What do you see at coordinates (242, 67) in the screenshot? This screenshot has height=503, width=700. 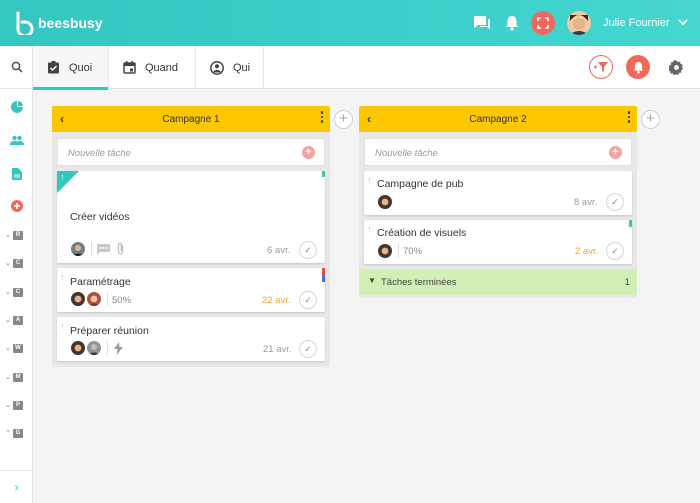 I see `tab-label: Qui` at bounding box center [242, 67].